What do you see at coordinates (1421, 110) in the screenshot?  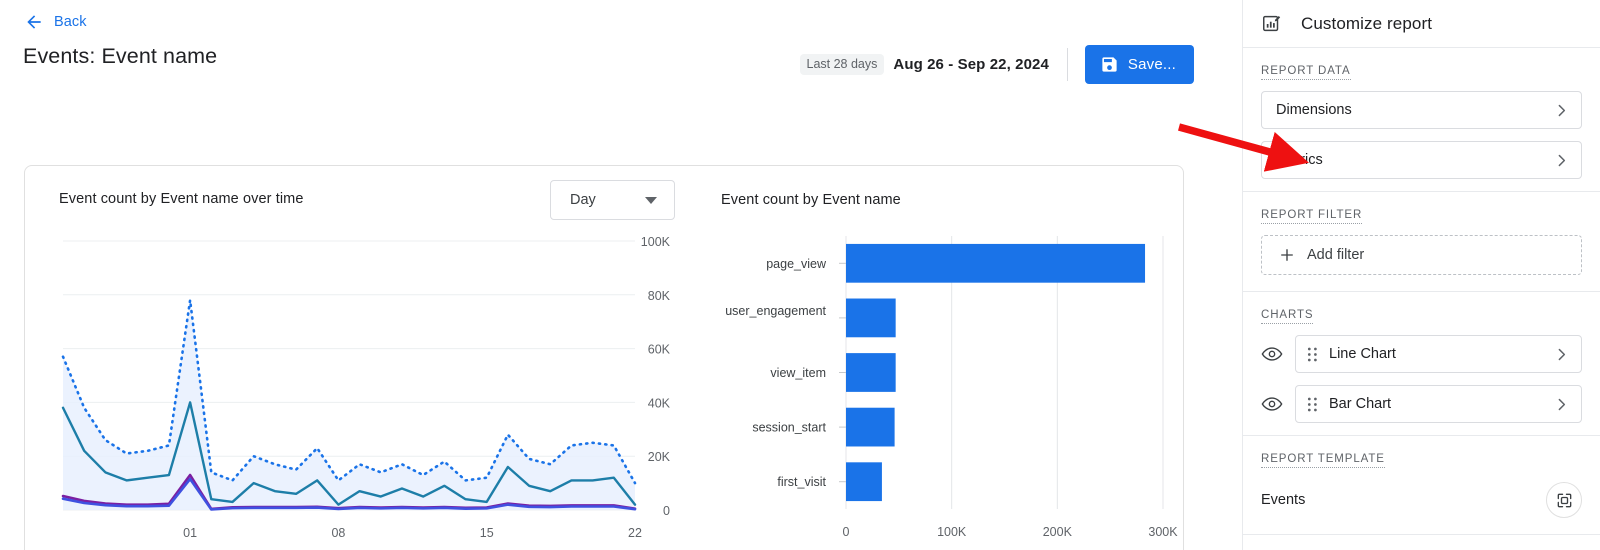 I see `sidebar-item-dimensions: Dimensions` at bounding box center [1421, 110].